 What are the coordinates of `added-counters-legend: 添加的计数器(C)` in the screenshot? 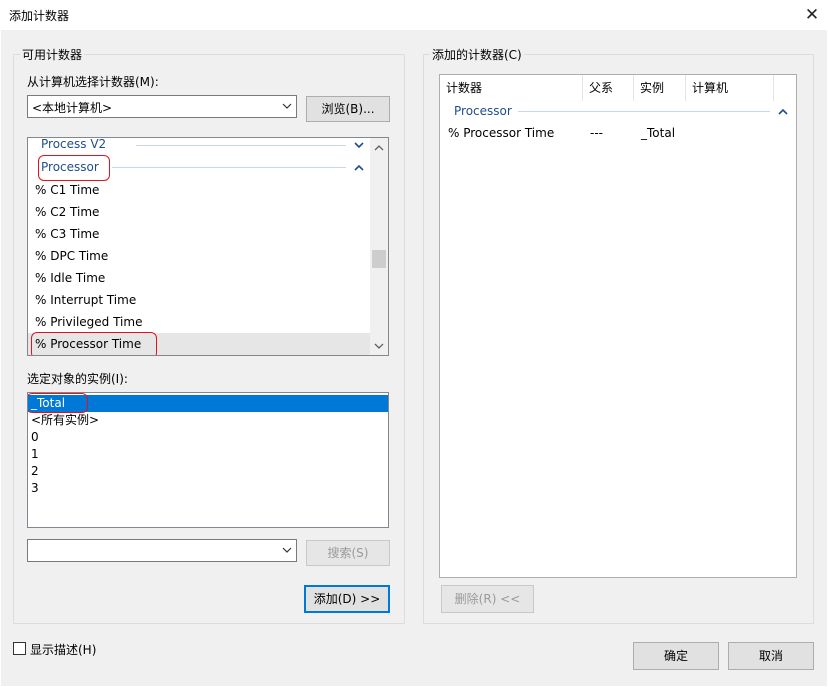 It's located at (477, 54).